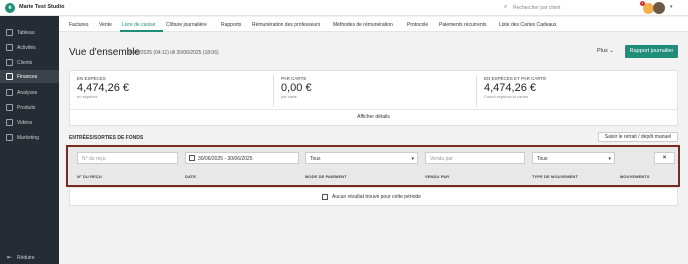 This screenshot has width=688, height=264. Describe the element at coordinates (9, 47) in the screenshot. I see `activities-icon` at that location.